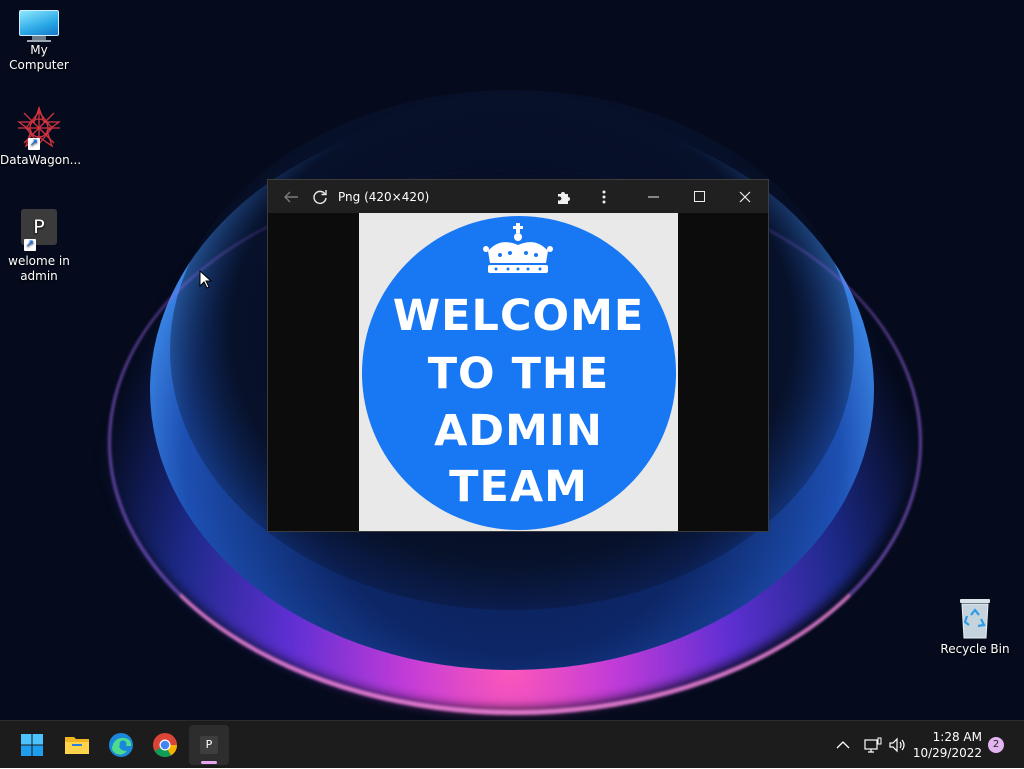 This screenshot has width=1024, height=769. I want to click on maximize-icon, so click(699, 196).